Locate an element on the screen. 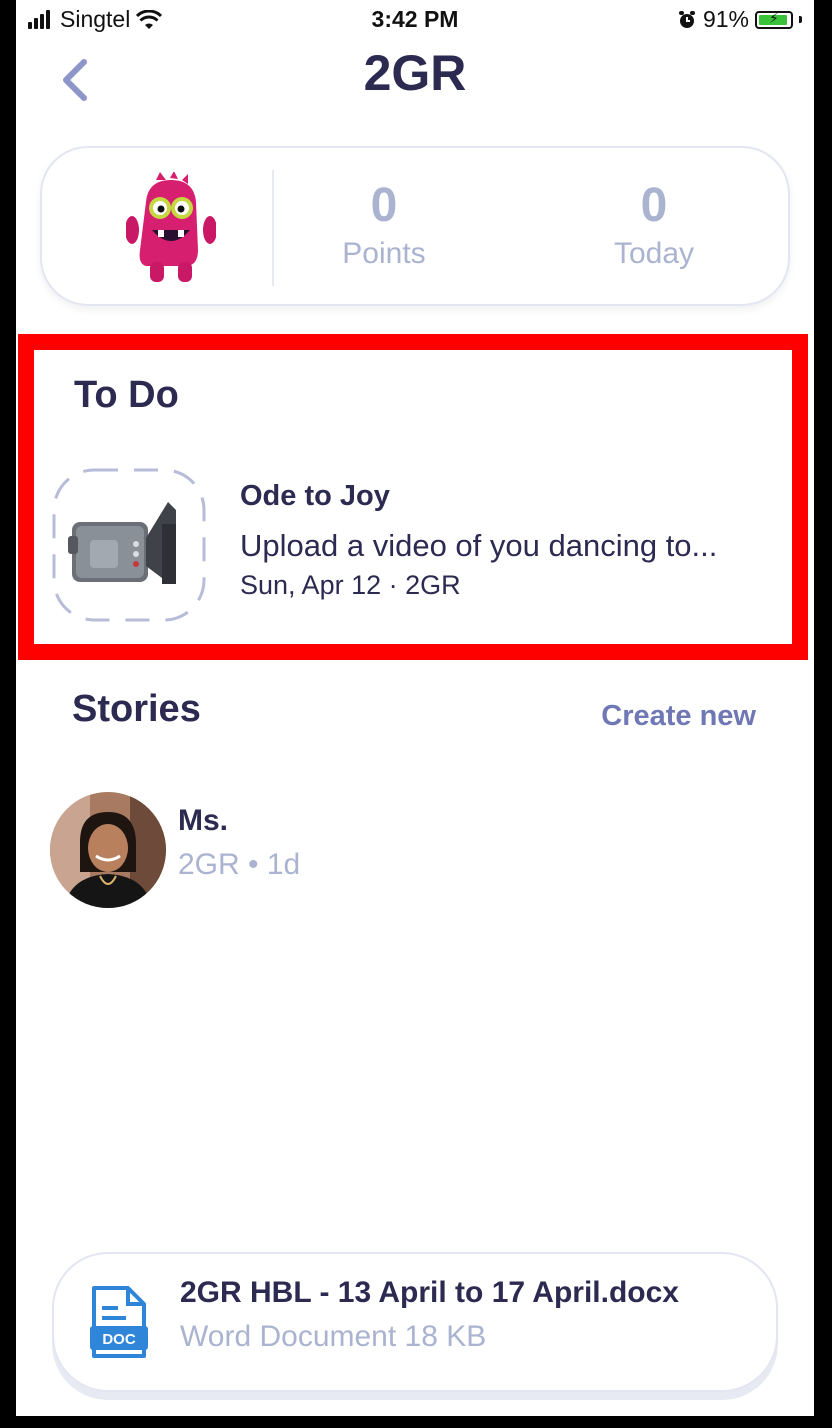  page-title: 2GR is located at coordinates (415, 73).